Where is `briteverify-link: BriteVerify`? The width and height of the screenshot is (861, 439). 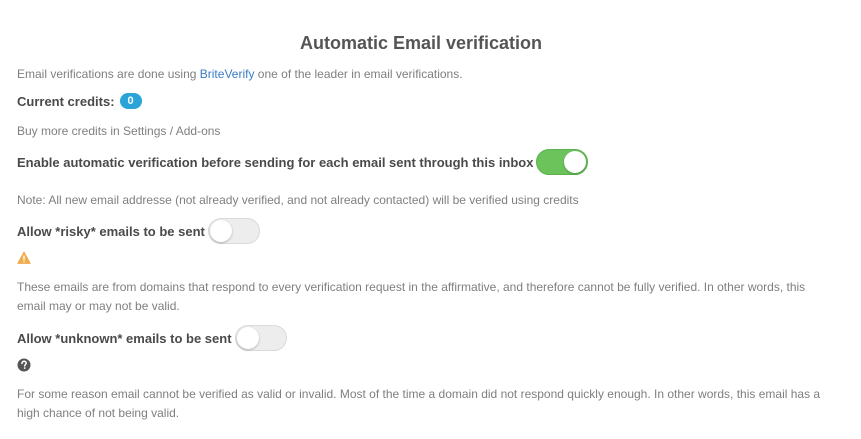
briteverify-link: BriteVerify is located at coordinates (227, 74).